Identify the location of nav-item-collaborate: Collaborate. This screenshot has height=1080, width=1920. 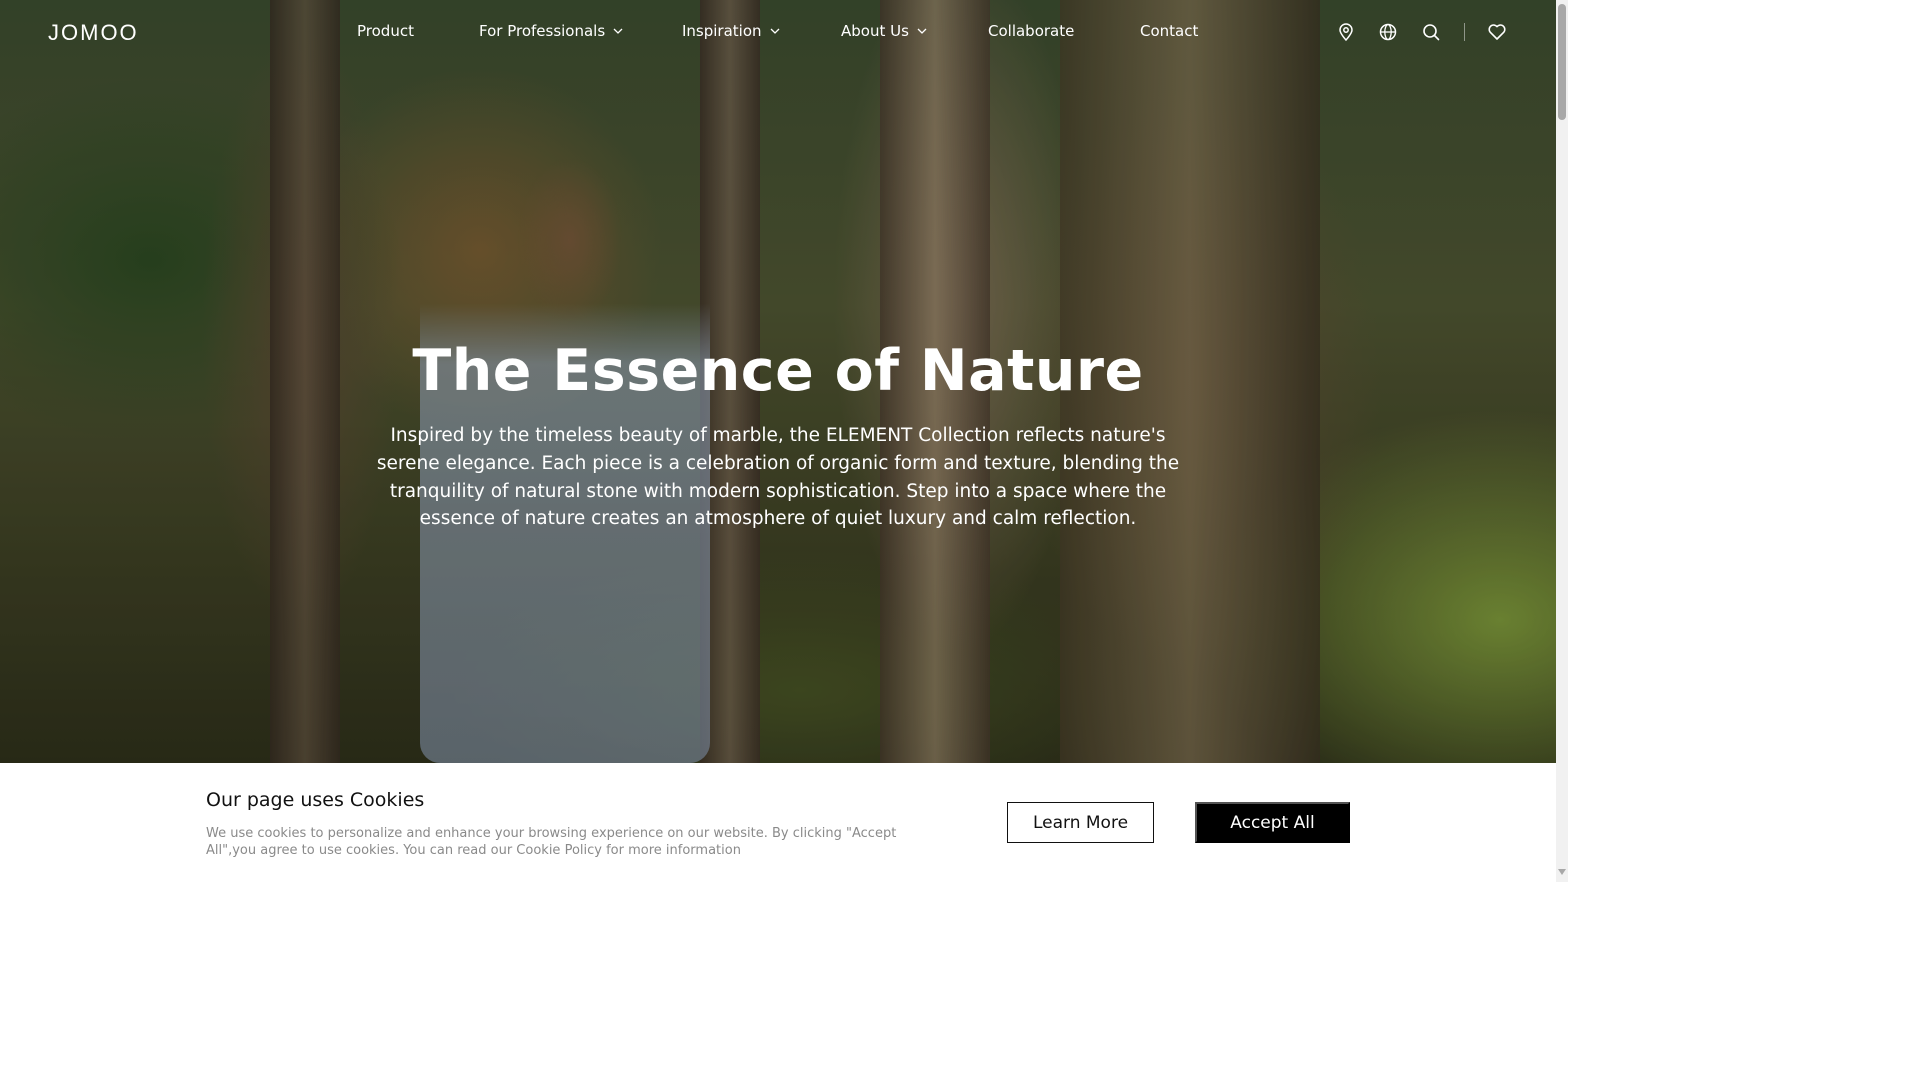
(1031, 31).